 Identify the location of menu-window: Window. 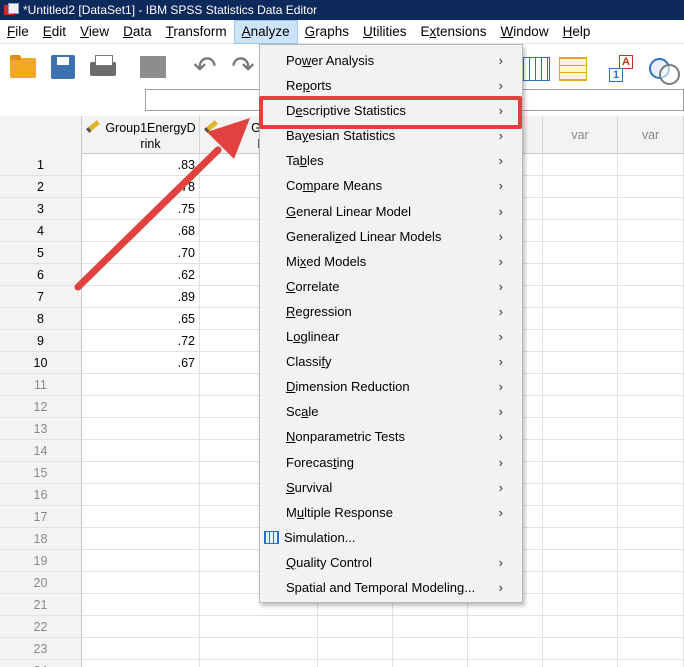
(525, 32).